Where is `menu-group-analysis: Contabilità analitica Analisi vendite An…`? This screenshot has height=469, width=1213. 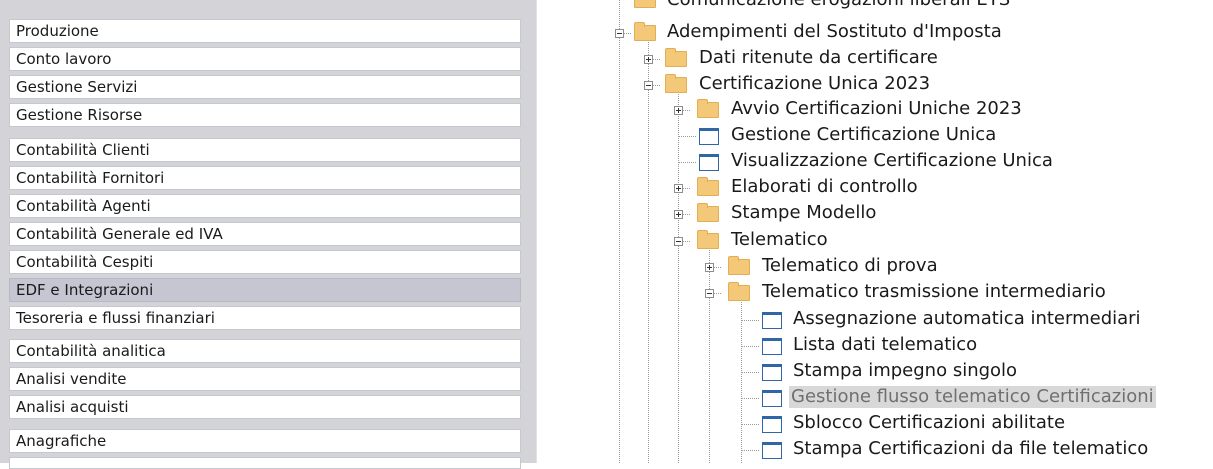
menu-group-analysis: Contabilità analitica Analisi vendite An… is located at coordinates (265, 379).